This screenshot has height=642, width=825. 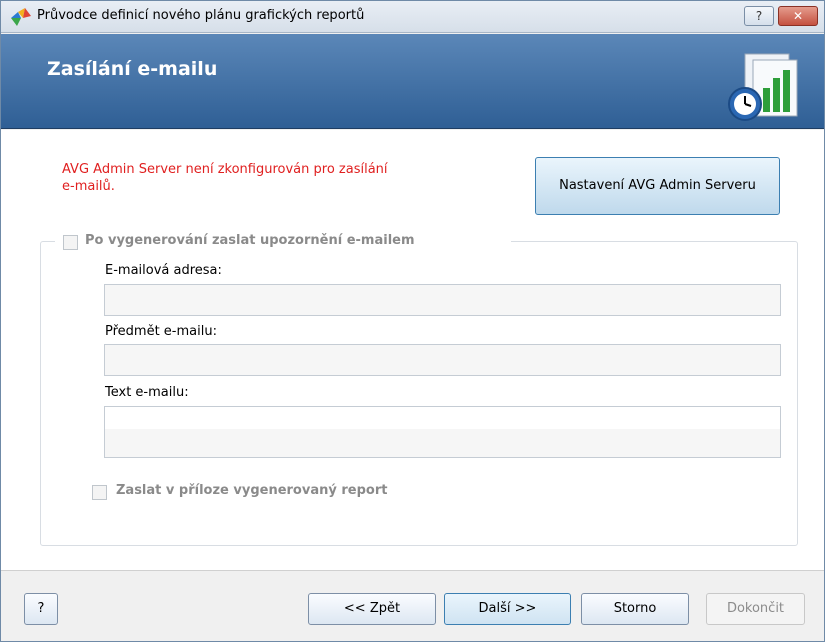 I want to click on next-button: Další >>, so click(x=507, y=609).